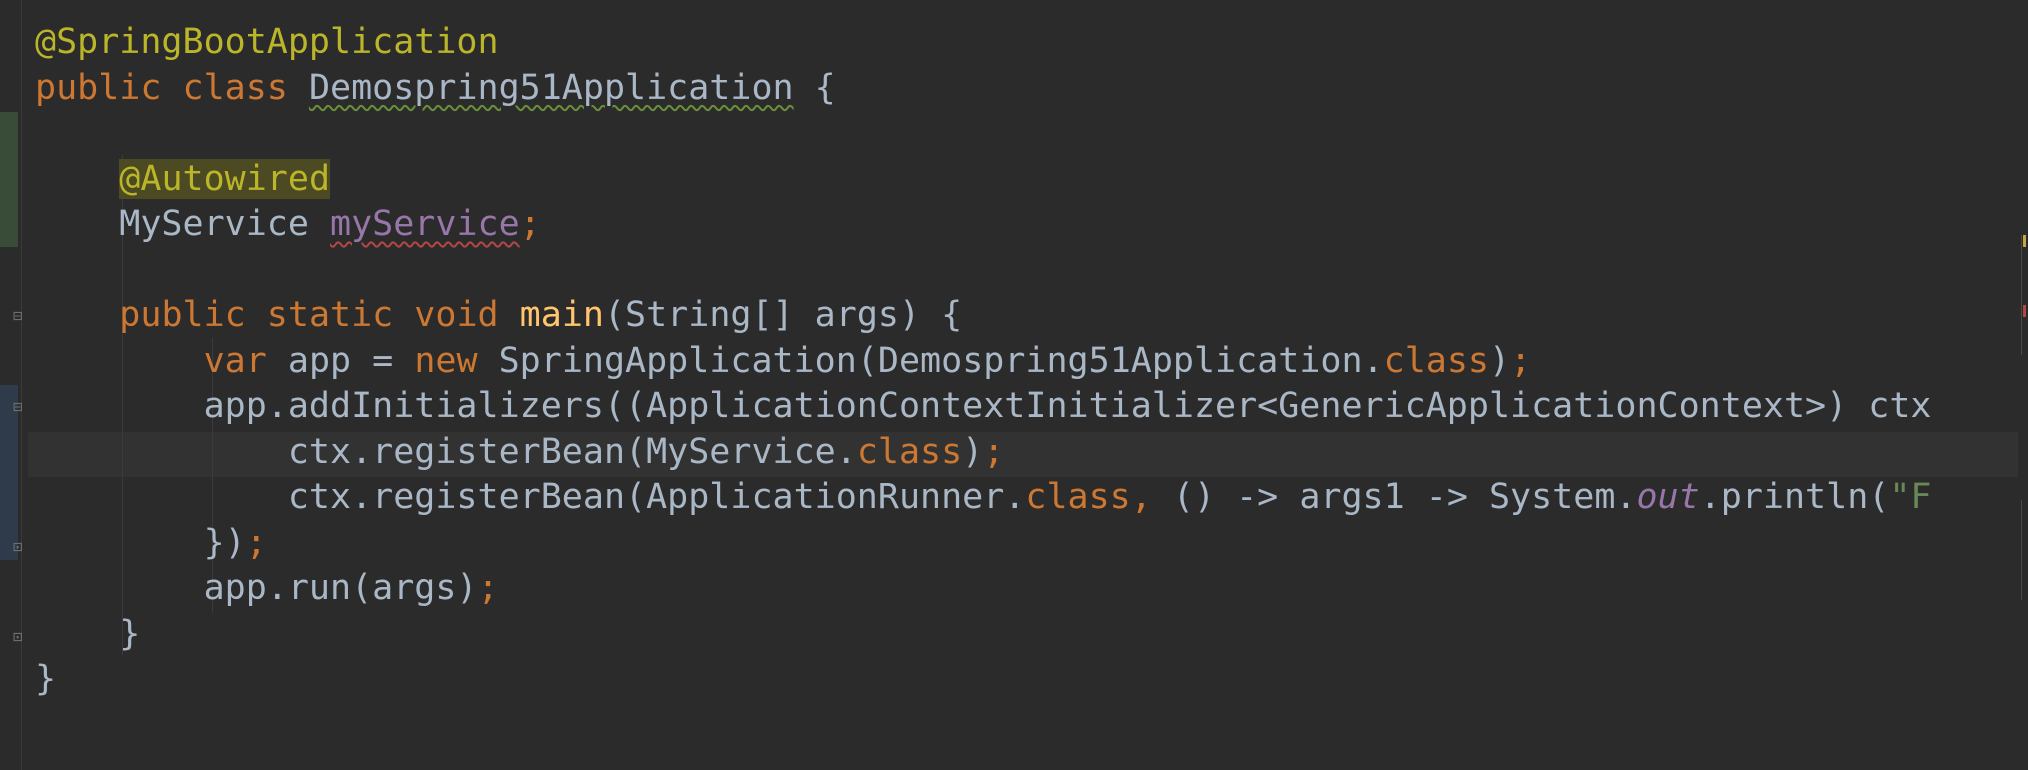 This screenshot has height=770, width=2028. I want to click on code-token-plain: .println(, so click(1794, 497).